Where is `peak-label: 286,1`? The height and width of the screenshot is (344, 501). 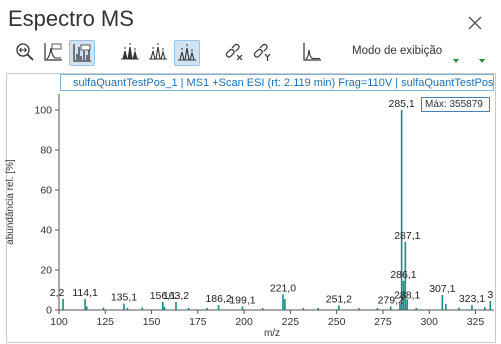 peak-label: 286,1 is located at coordinates (403, 275).